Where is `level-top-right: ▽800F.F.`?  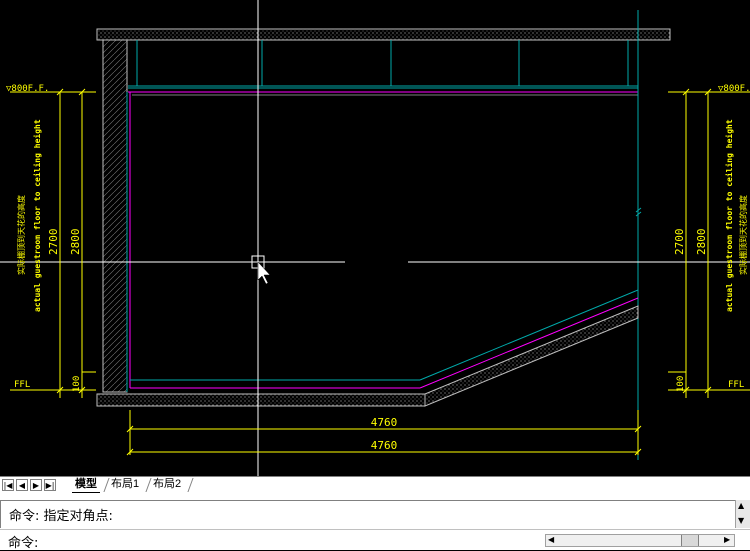
level-top-right: ▽800F.F. is located at coordinates (734, 89).